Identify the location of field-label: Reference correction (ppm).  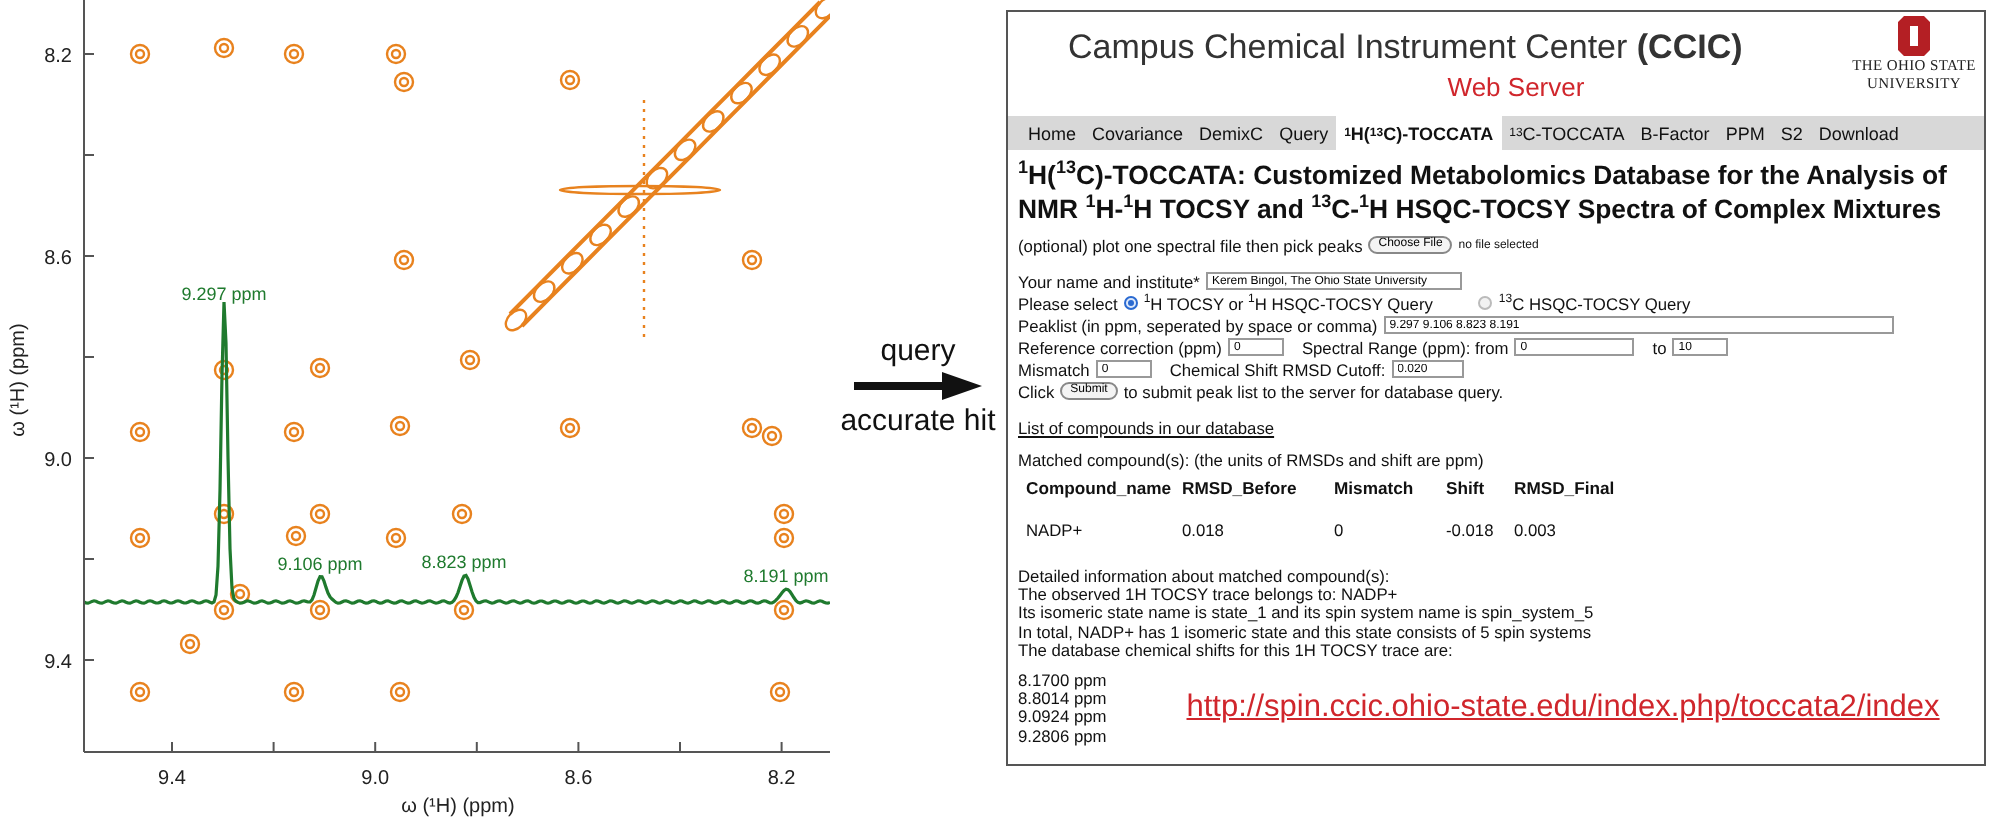
(1120, 347).